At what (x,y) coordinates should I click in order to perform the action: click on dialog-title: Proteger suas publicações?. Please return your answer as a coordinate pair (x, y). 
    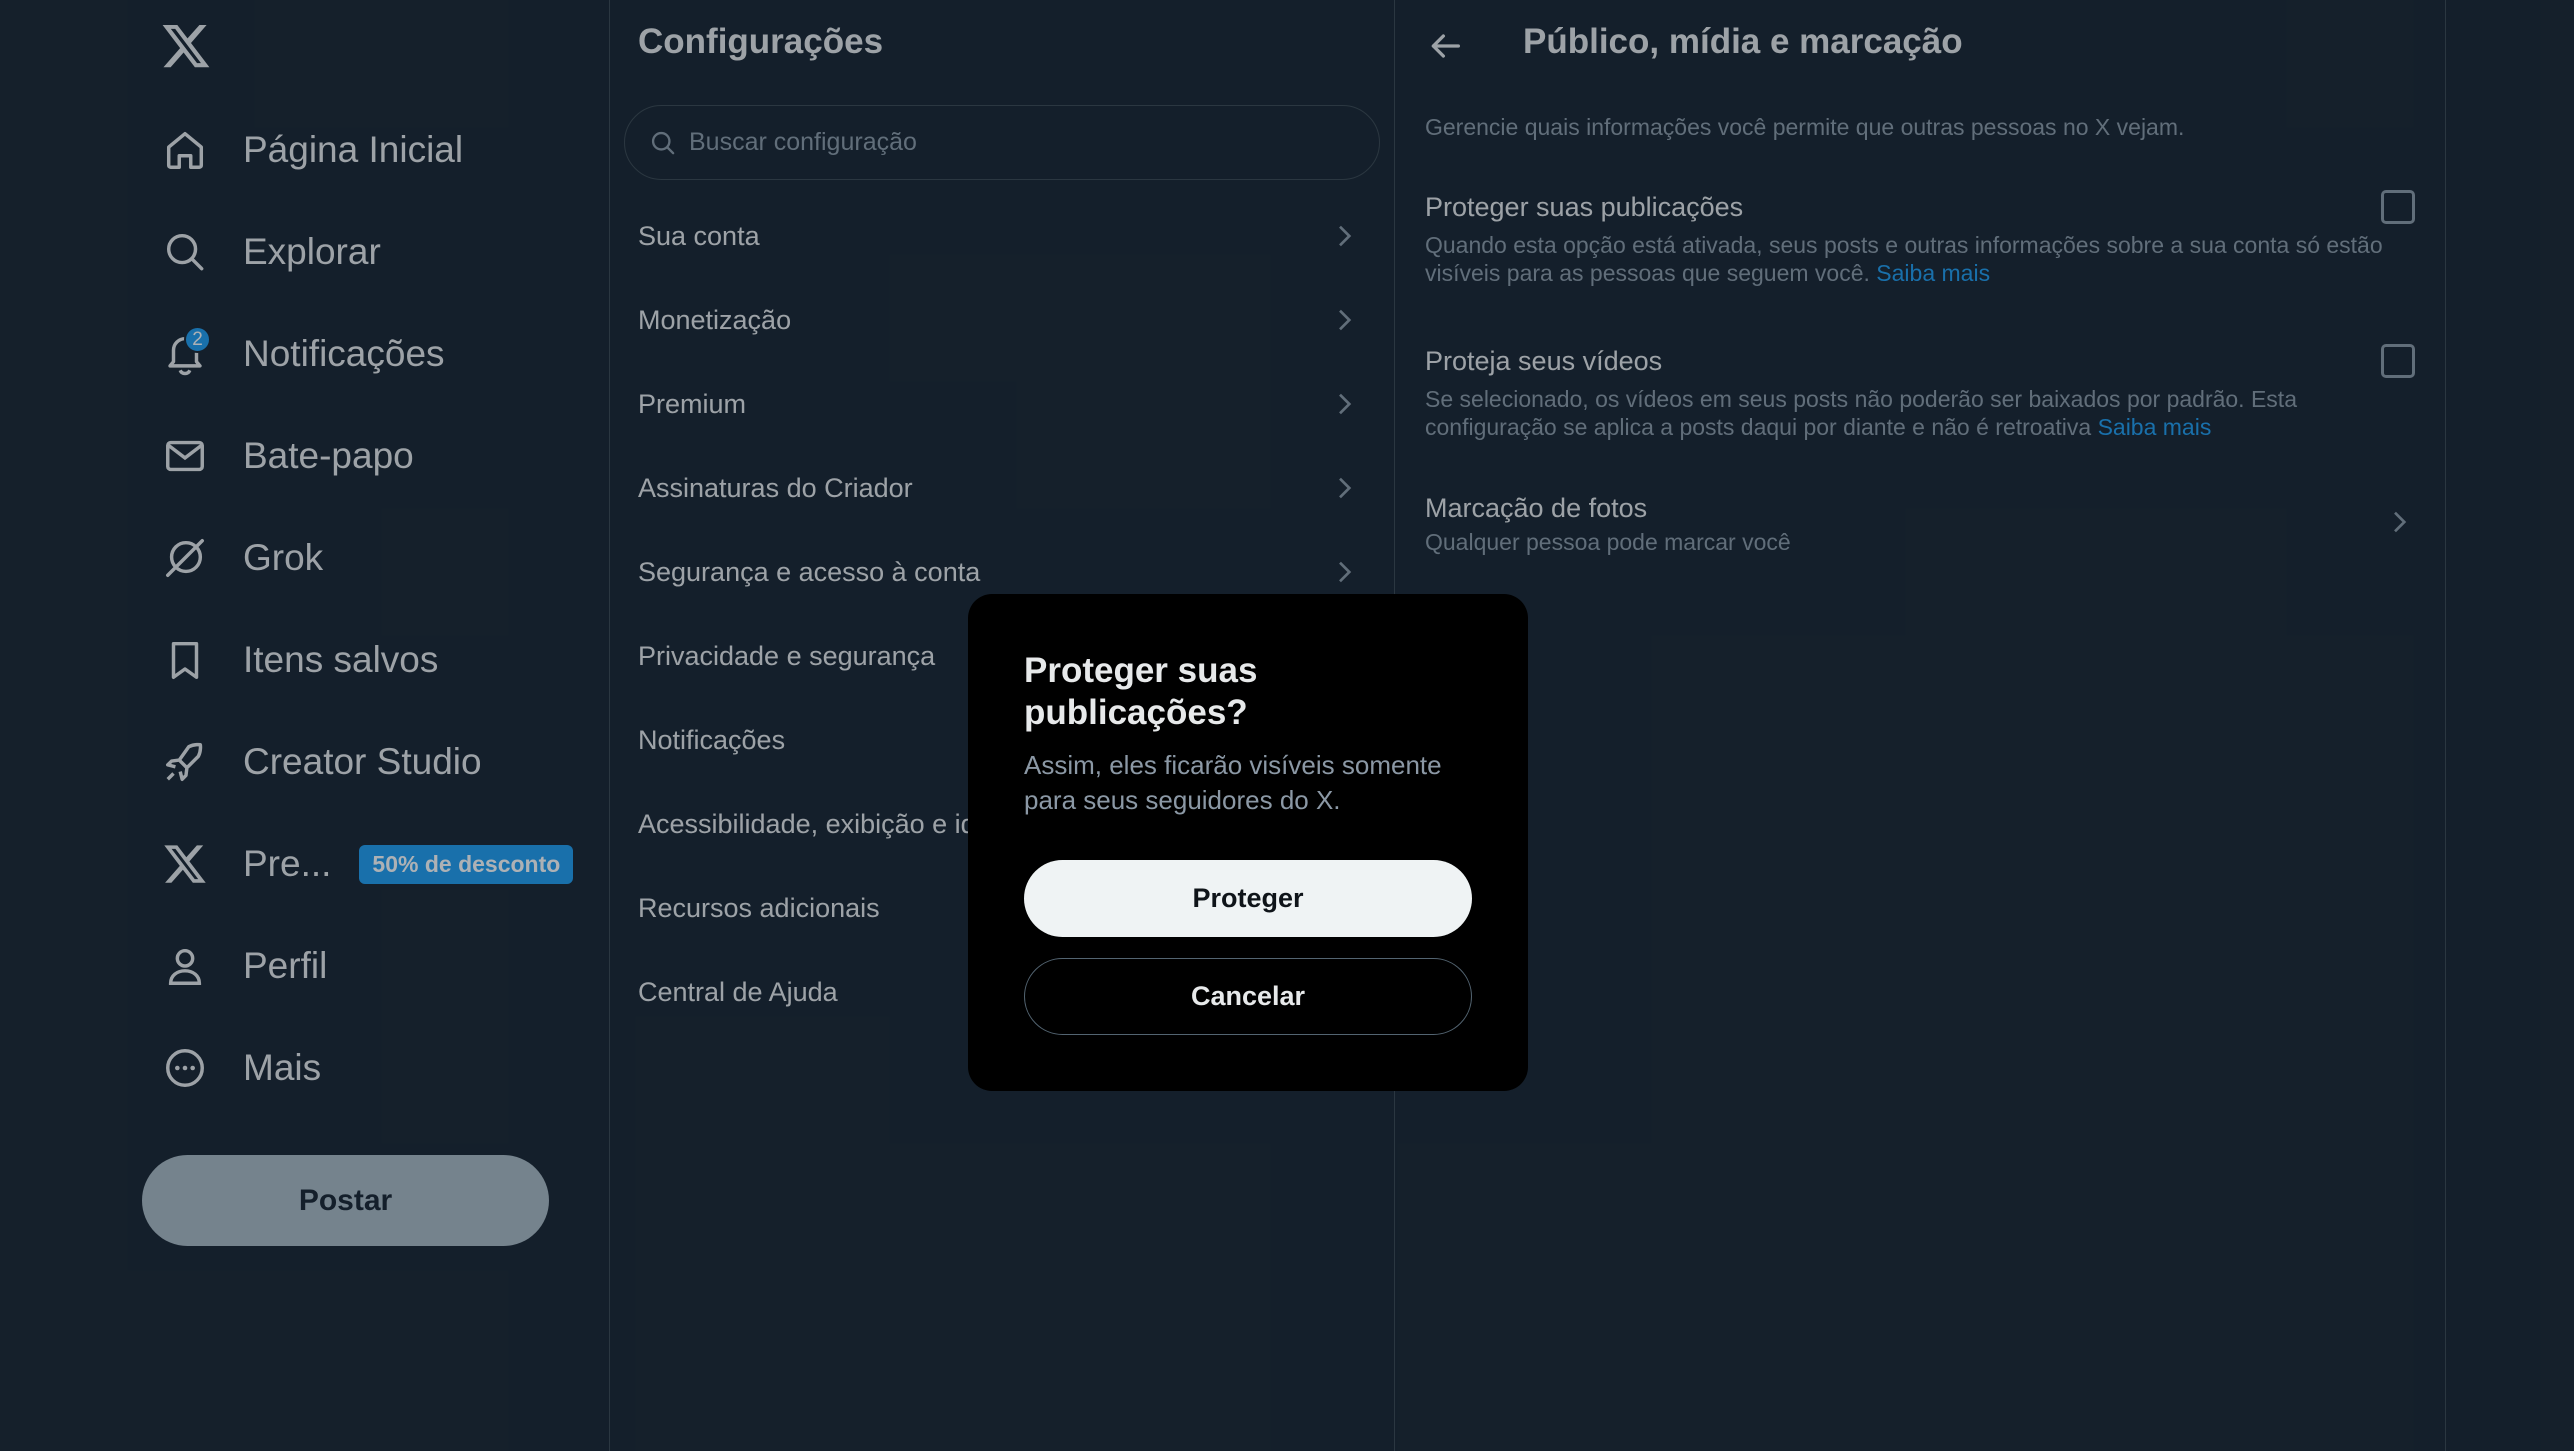
    Looking at the image, I should click on (1141, 691).